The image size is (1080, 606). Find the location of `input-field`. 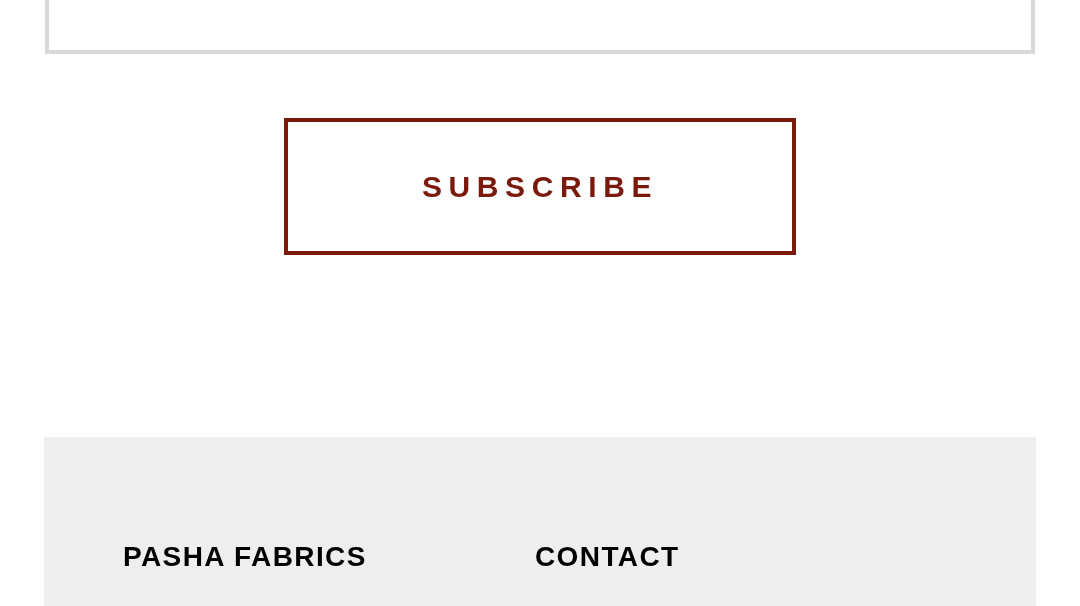

input-field is located at coordinates (540, 27).